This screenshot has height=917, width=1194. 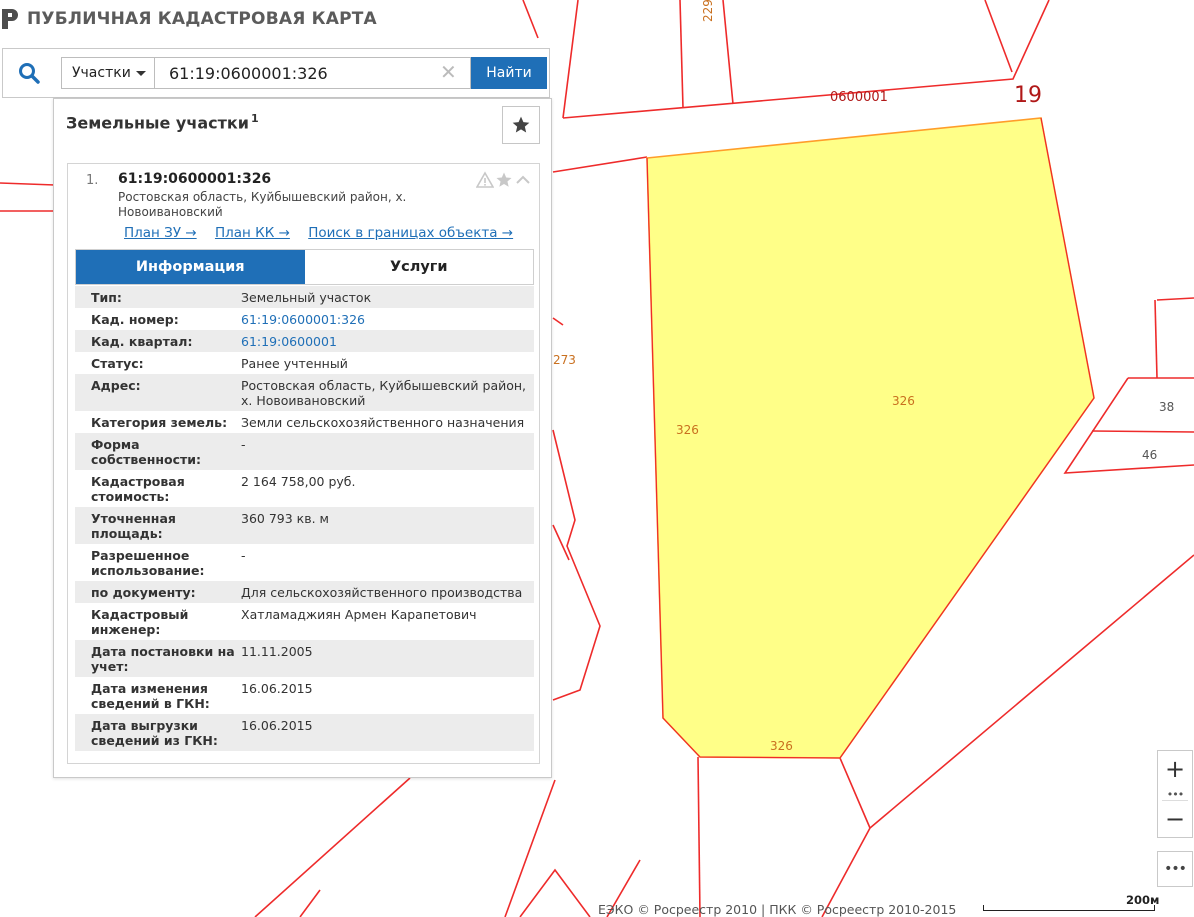 I want to click on info-field-label: Форма собственности:, so click(x=146, y=452).